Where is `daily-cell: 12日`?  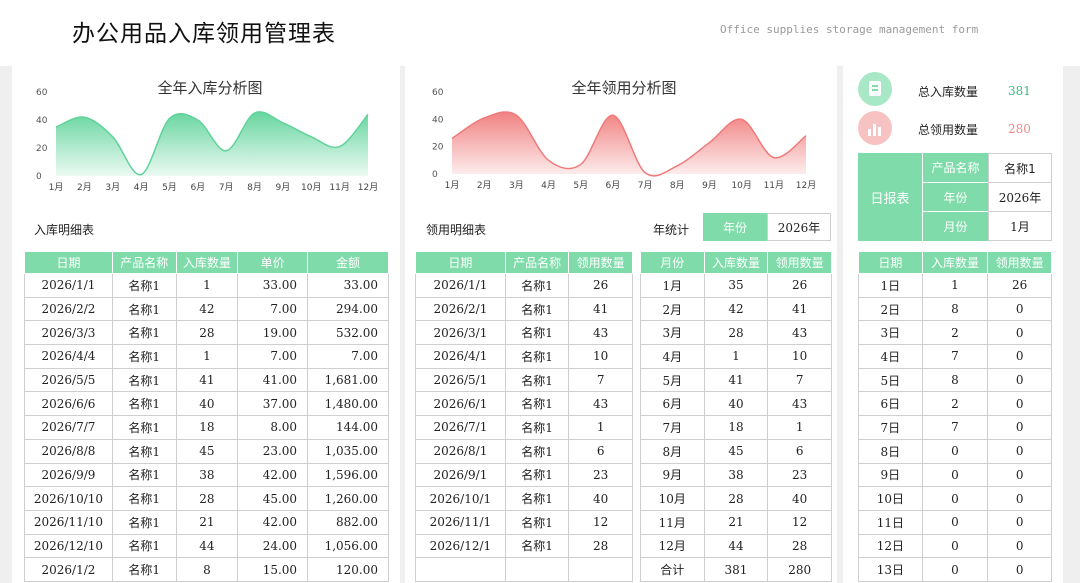 daily-cell: 12日 is located at coordinates (890, 546).